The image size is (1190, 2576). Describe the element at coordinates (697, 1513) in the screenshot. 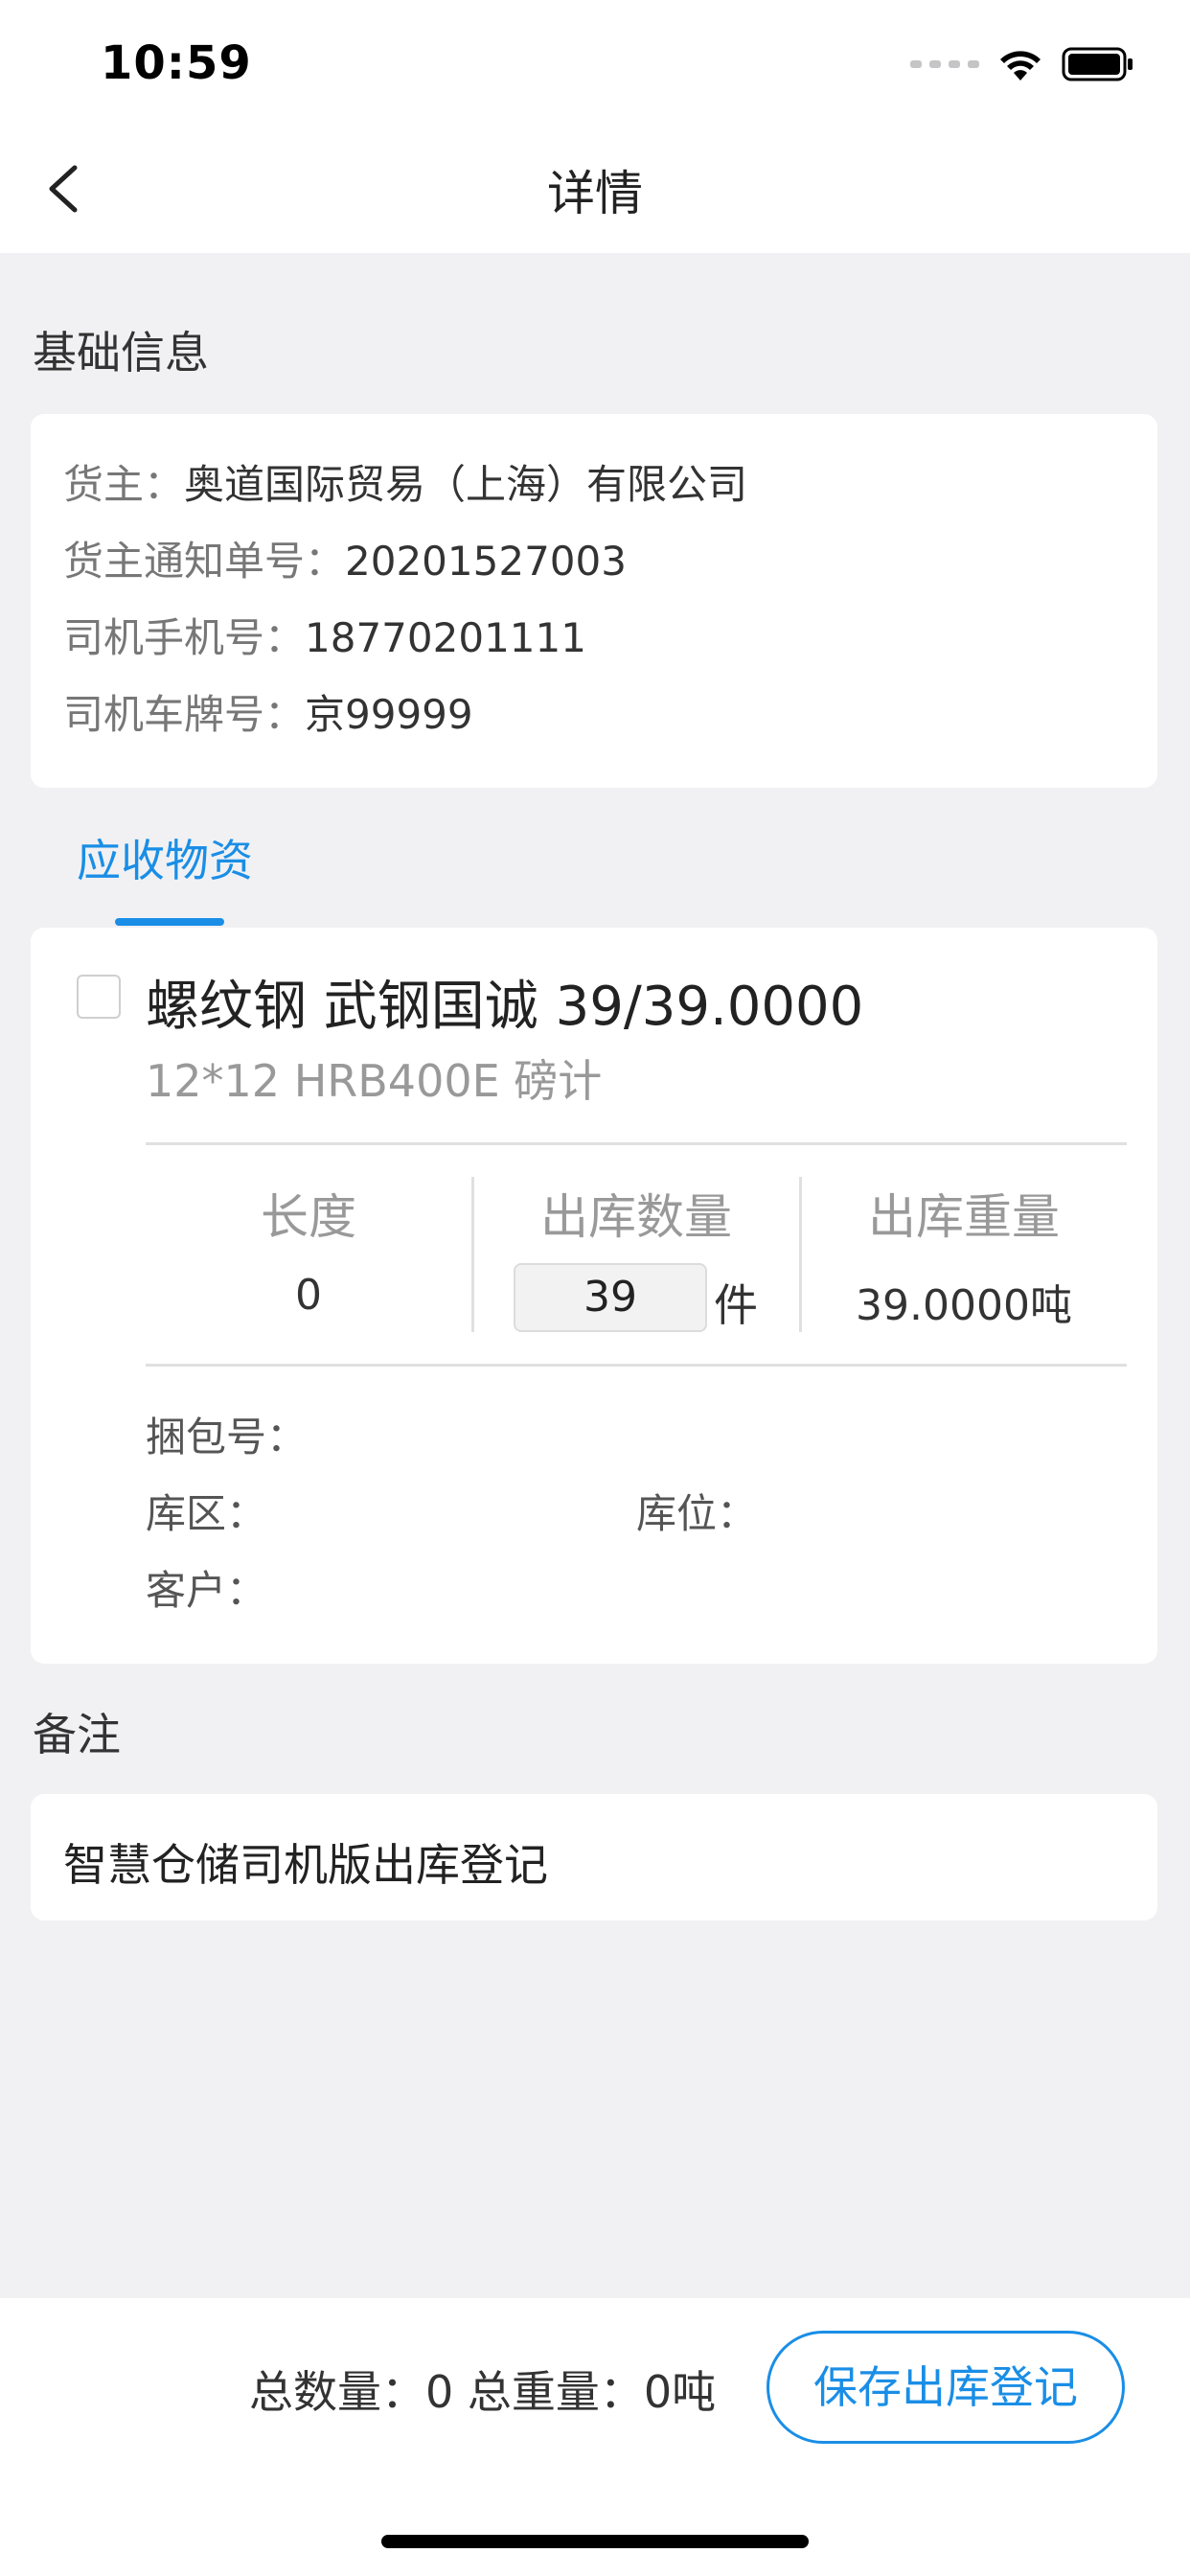

I see `warehouse-location-label: 库位：` at that location.